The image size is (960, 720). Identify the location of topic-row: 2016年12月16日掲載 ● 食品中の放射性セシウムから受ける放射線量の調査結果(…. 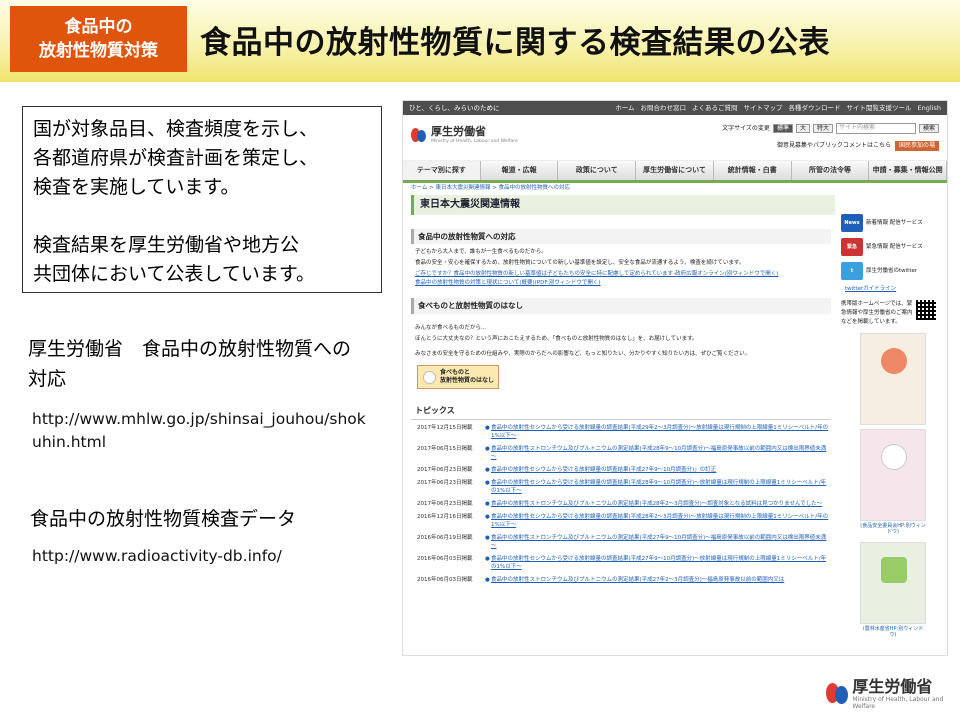
(621, 521).